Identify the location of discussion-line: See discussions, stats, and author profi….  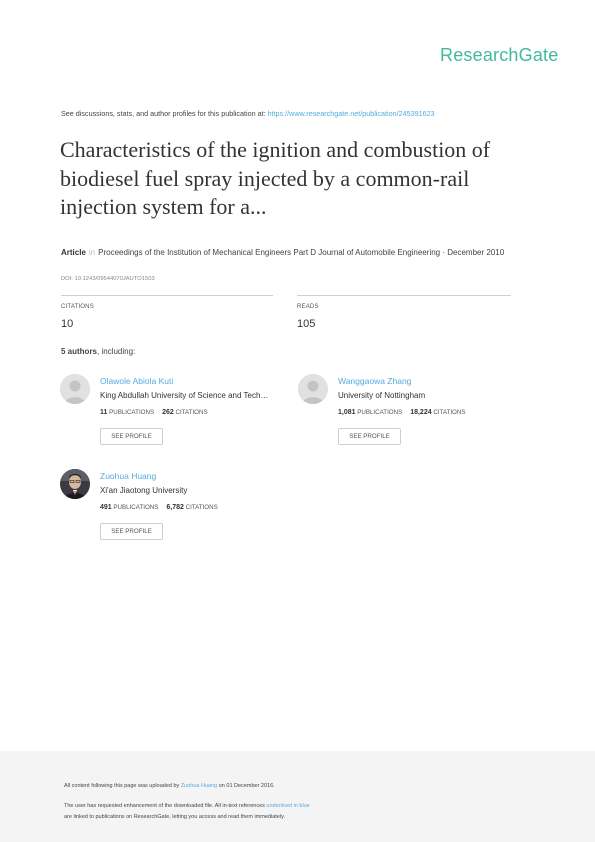
(248, 113).